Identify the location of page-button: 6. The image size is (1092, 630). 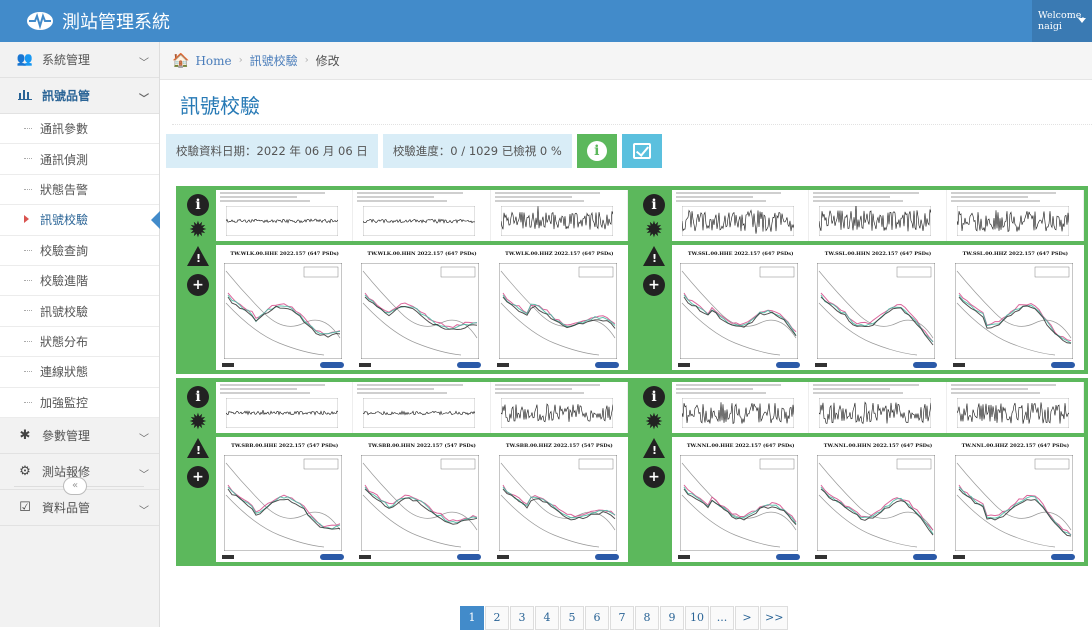
(597, 618).